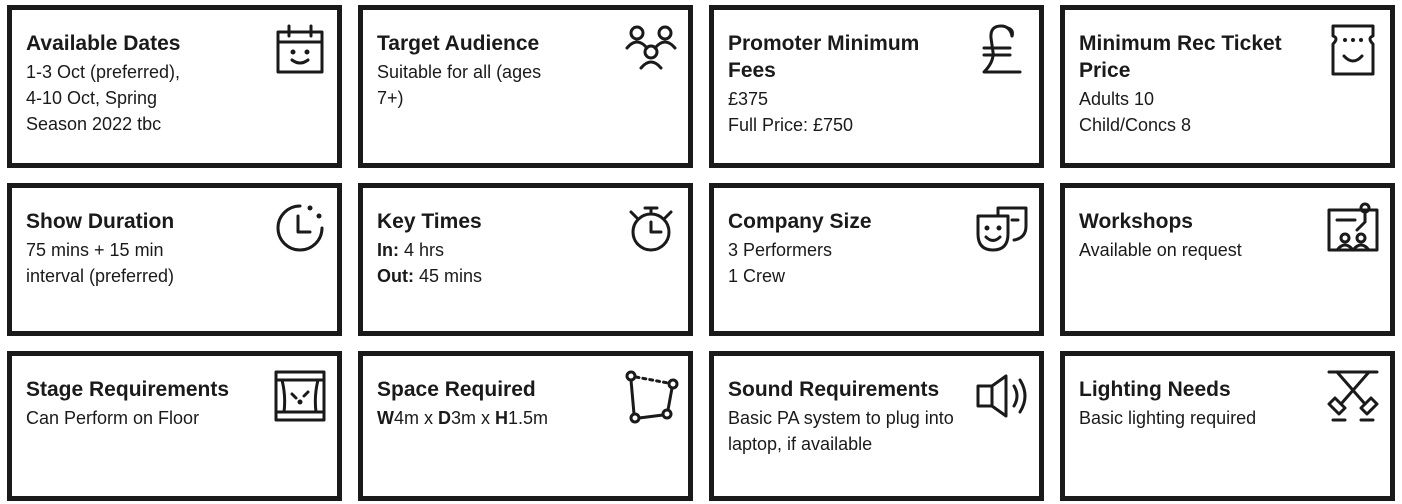 The height and width of the screenshot is (504, 1402). What do you see at coordinates (174, 426) in the screenshot?
I see `card-stage-requirements: Stage Requirements Can Perform on Floor` at bounding box center [174, 426].